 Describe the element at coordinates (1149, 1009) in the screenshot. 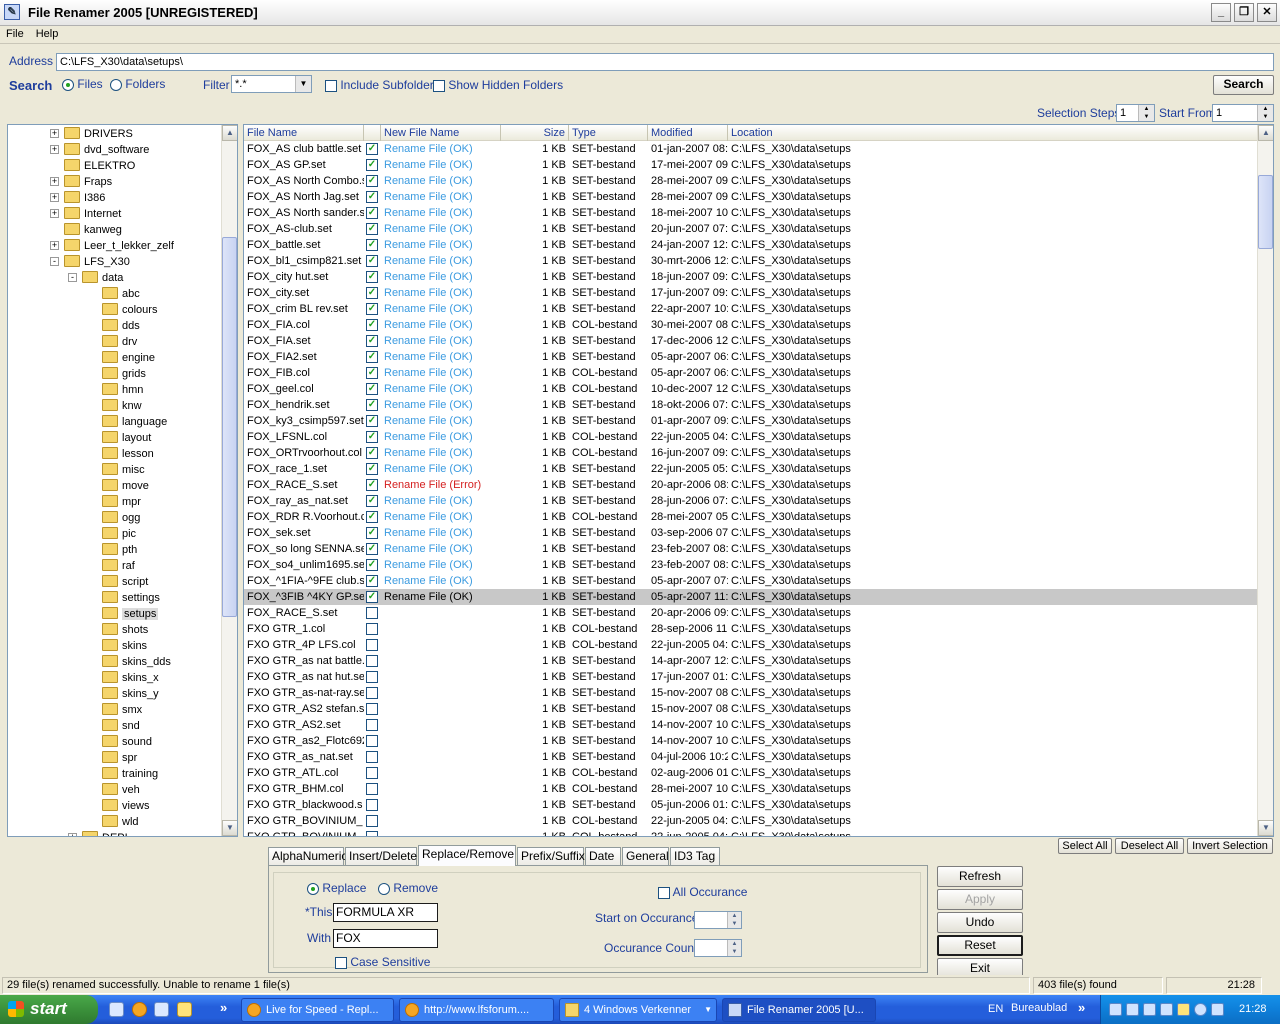

I see `volume-icon` at that location.